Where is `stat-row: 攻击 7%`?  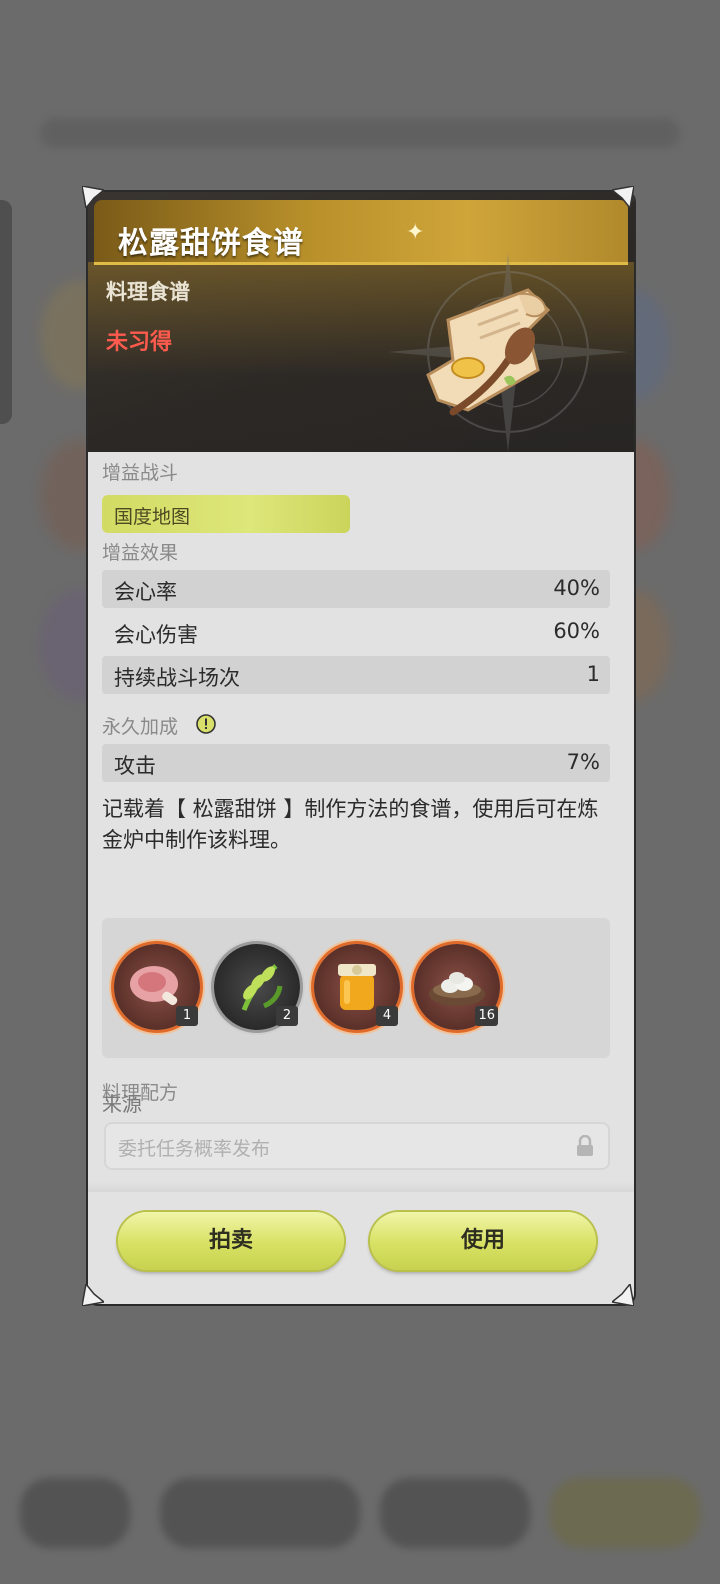 stat-row: 攻击 7% is located at coordinates (356, 763).